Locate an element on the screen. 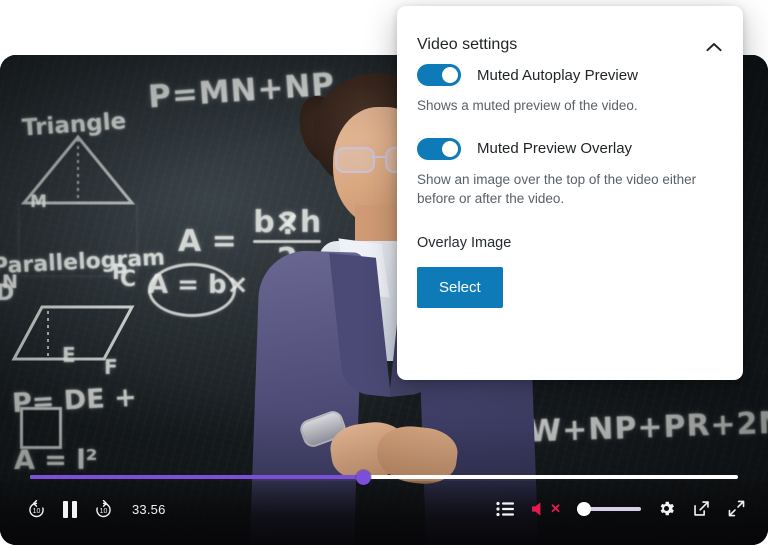  settings-gear-icon is located at coordinates (666, 508).